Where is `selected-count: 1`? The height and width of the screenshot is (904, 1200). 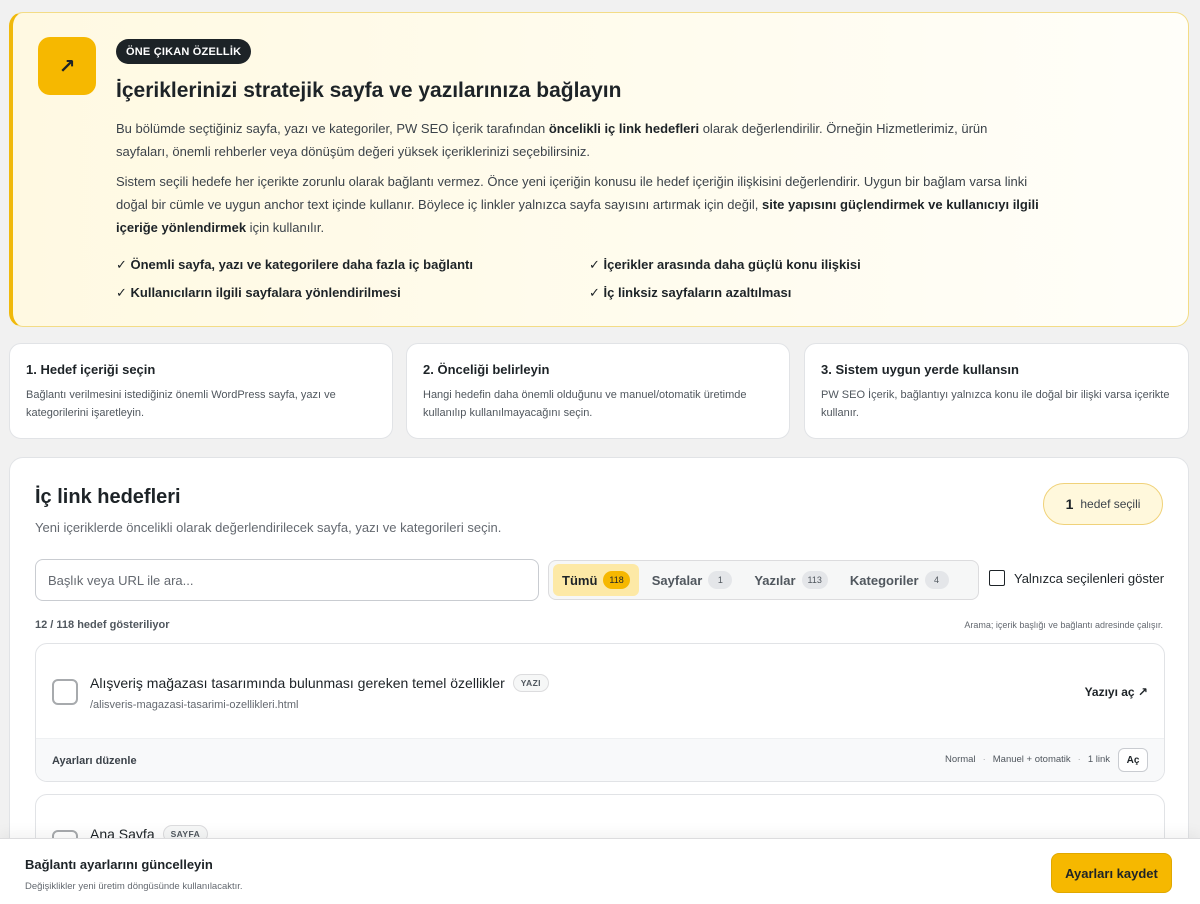 selected-count: 1 is located at coordinates (1069, 504).